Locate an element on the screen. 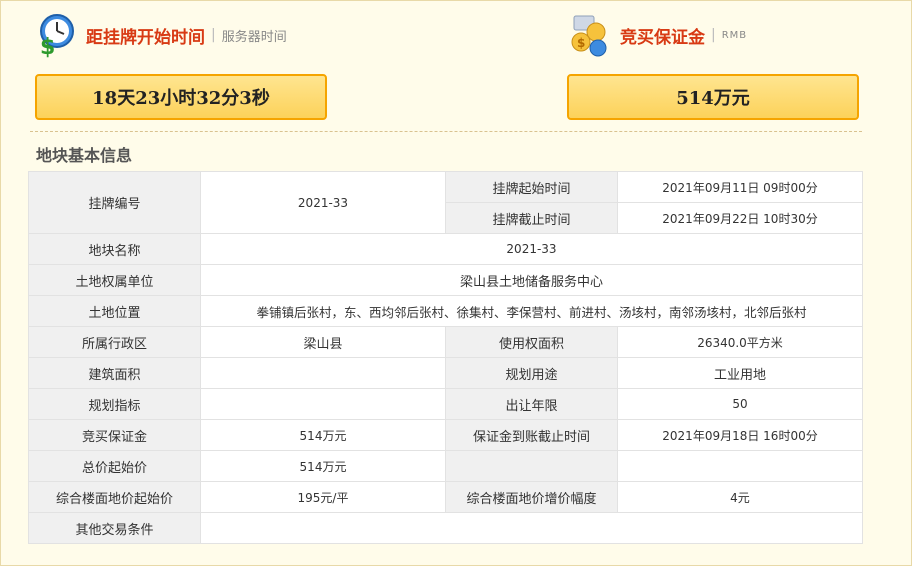  table-row: 挂牌编号 2021-33 挂牌起始时间 2021年09月11日 09时00分 is located at coordinates (445, 202).